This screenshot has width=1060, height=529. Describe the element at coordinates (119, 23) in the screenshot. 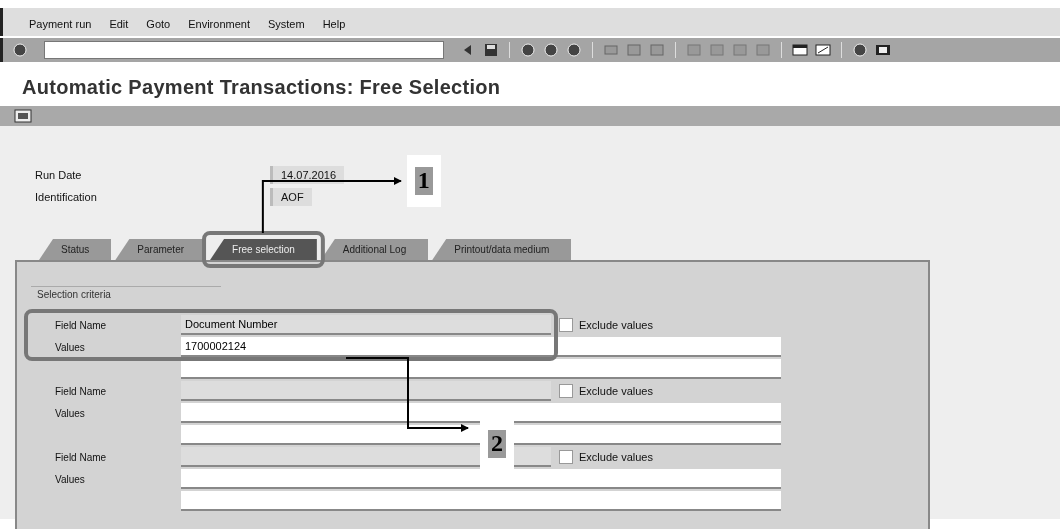

I see `menu-item: Edit` at that location.